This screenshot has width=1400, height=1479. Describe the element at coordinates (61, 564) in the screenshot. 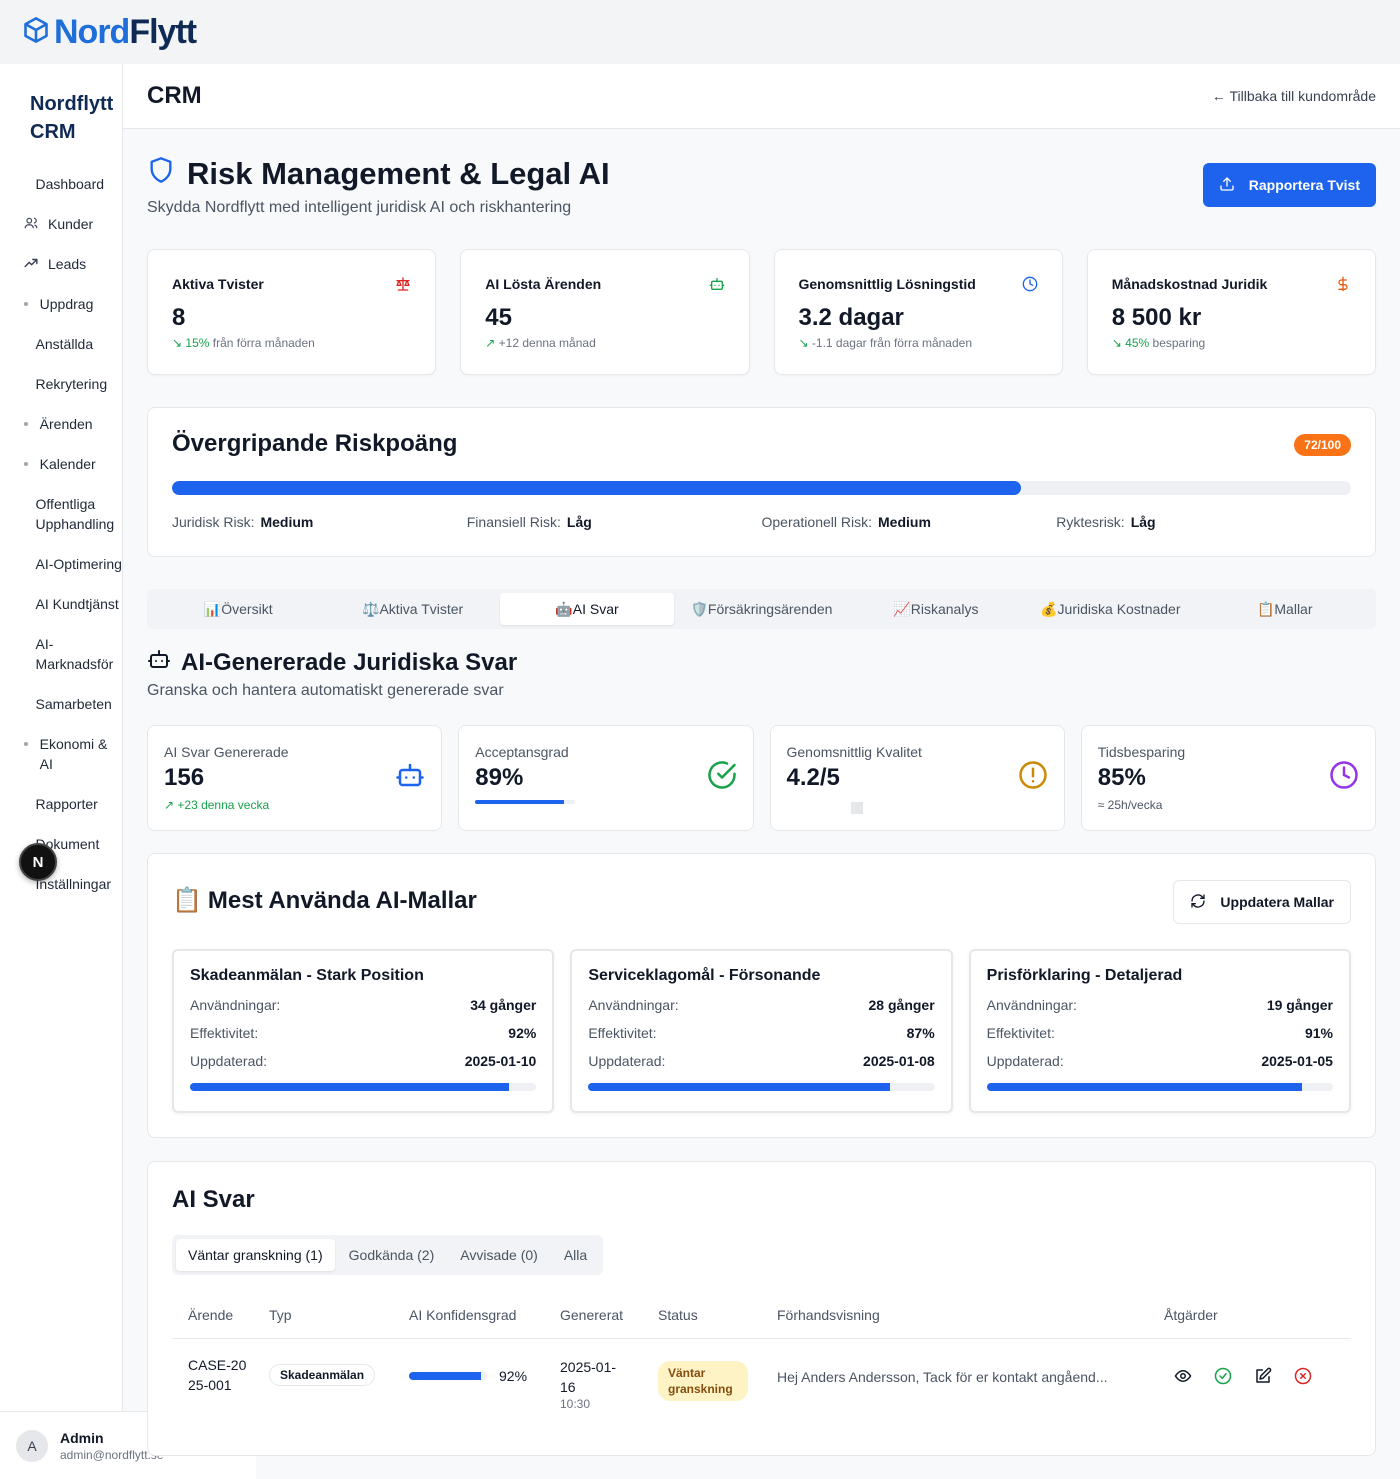

I see `sidebar-item-ai-optimering: AI-Optimering` at that location.